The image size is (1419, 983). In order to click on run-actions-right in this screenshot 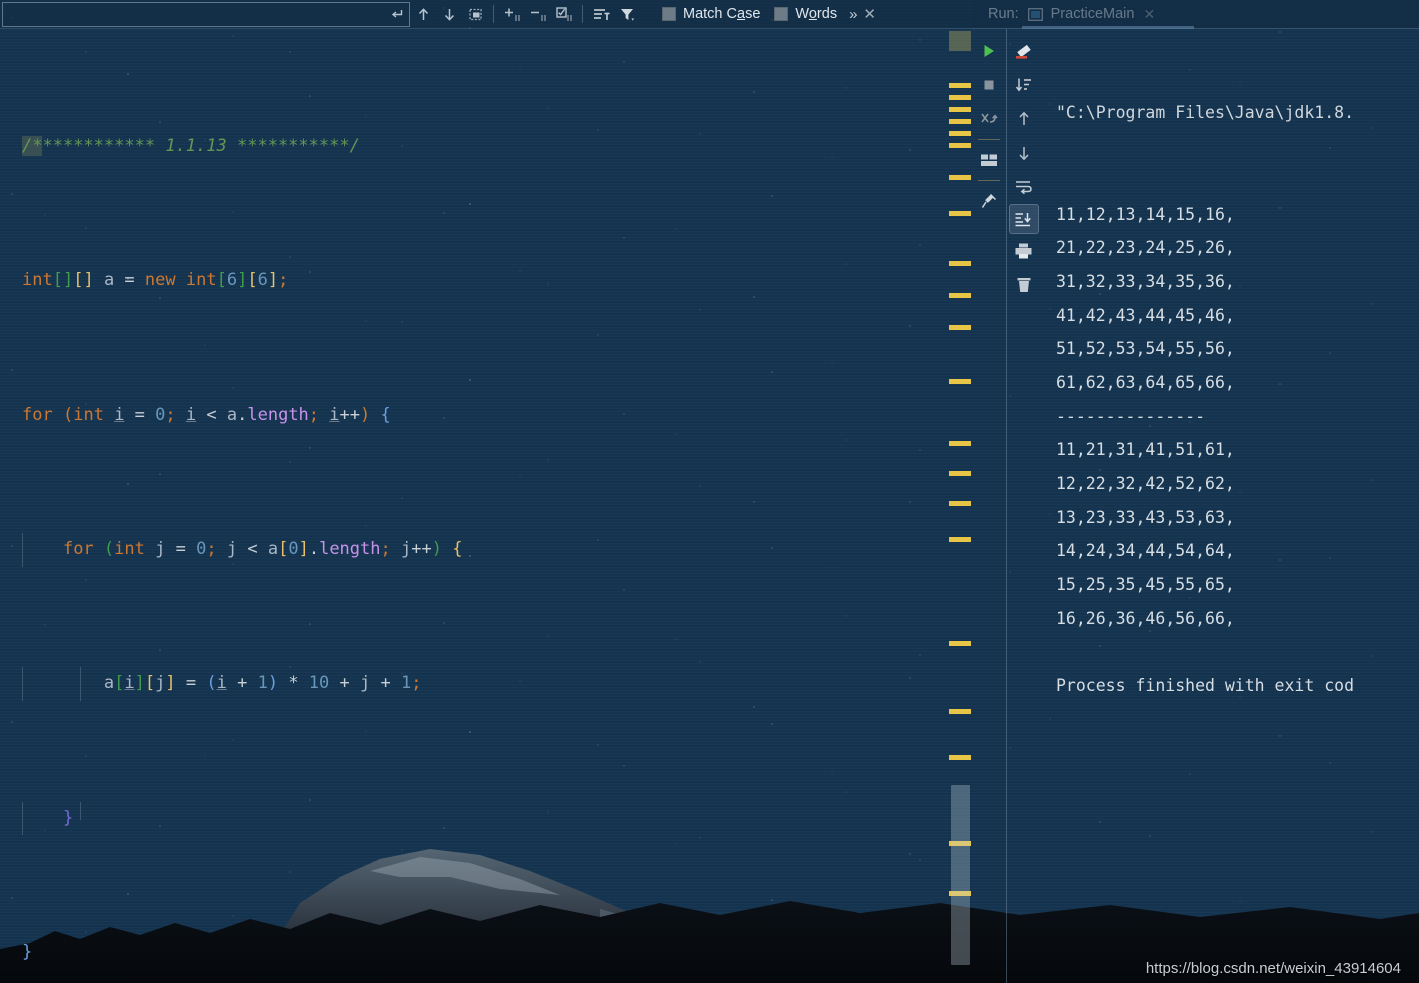, I will do `click(1023, 506)`.